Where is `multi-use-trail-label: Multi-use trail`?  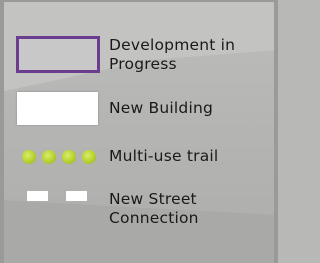
multi-use-trail-label: Multi-use trail is located at coordinates (164, 156).